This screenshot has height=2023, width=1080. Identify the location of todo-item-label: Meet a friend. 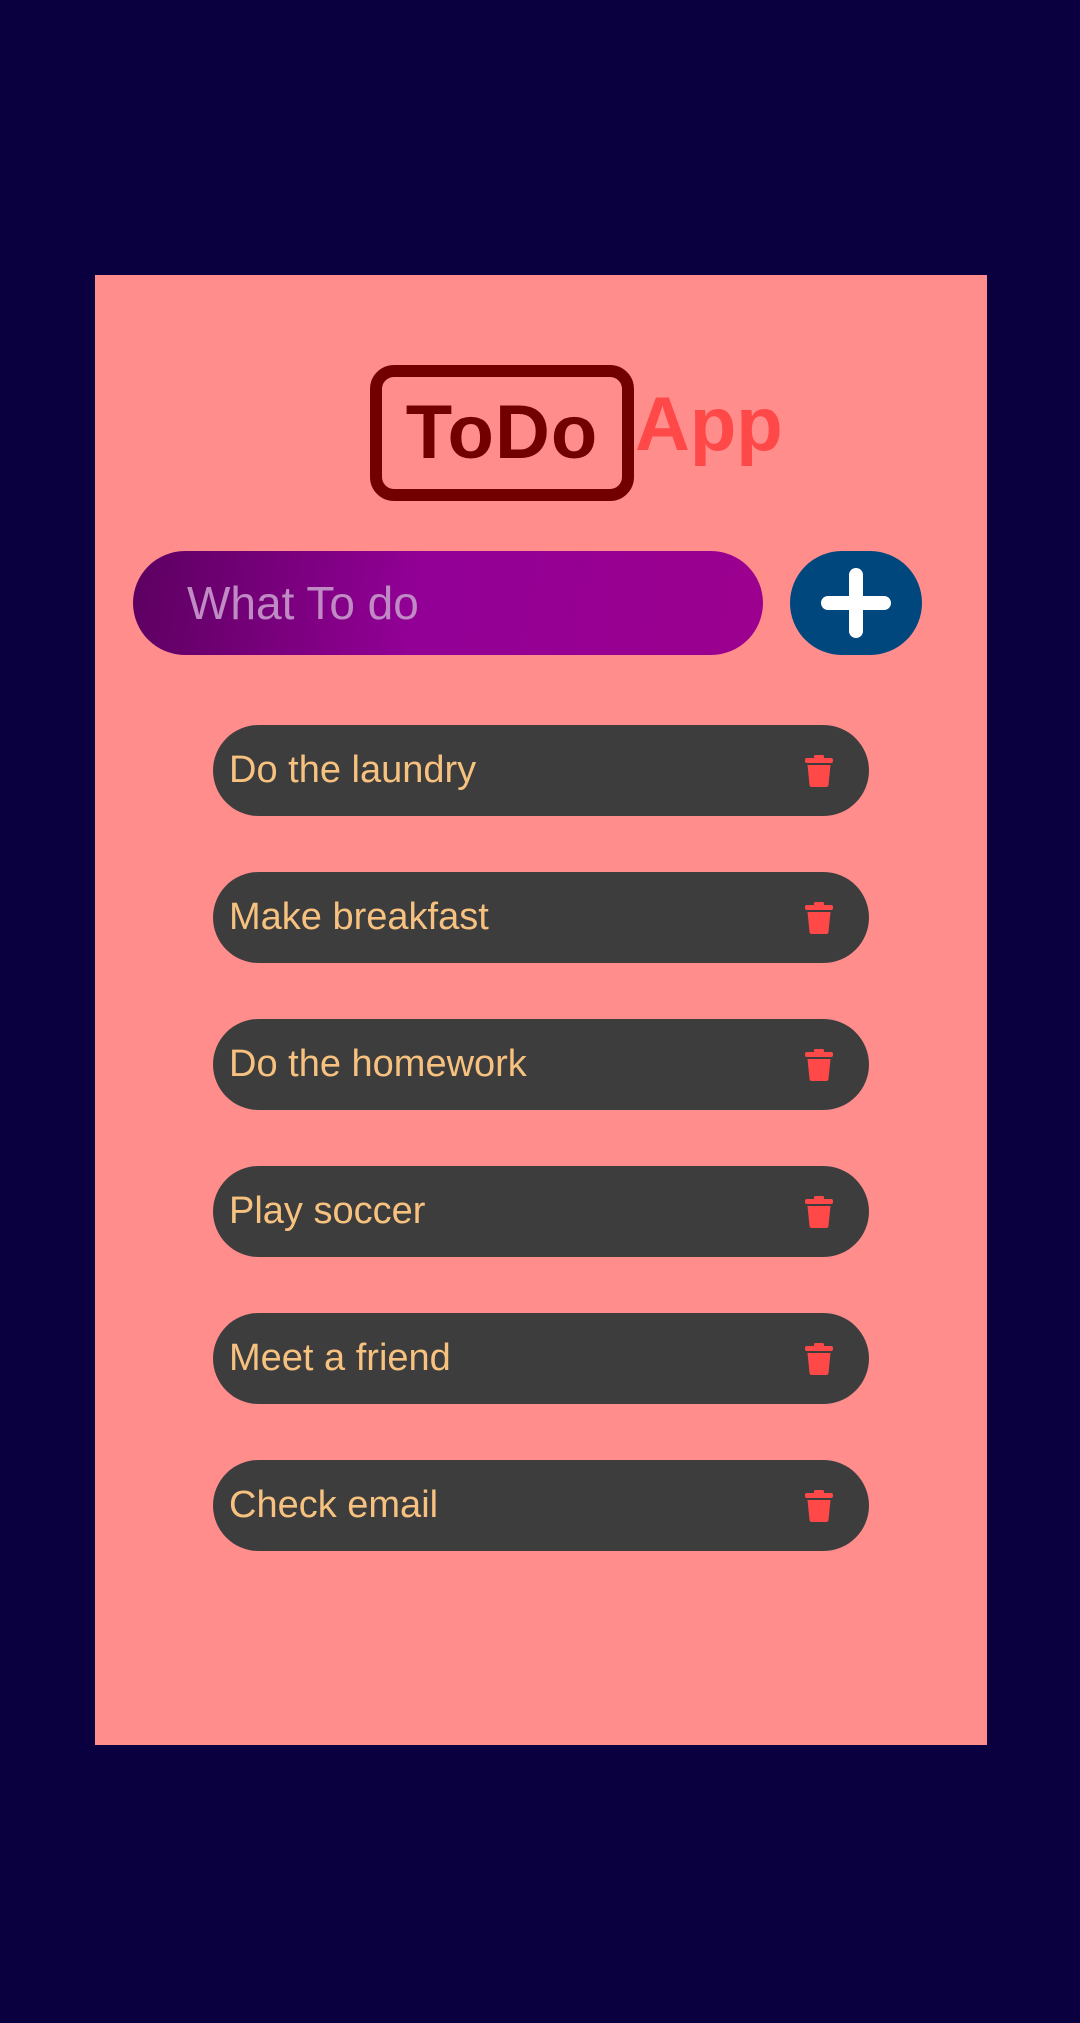
(340, 1358).